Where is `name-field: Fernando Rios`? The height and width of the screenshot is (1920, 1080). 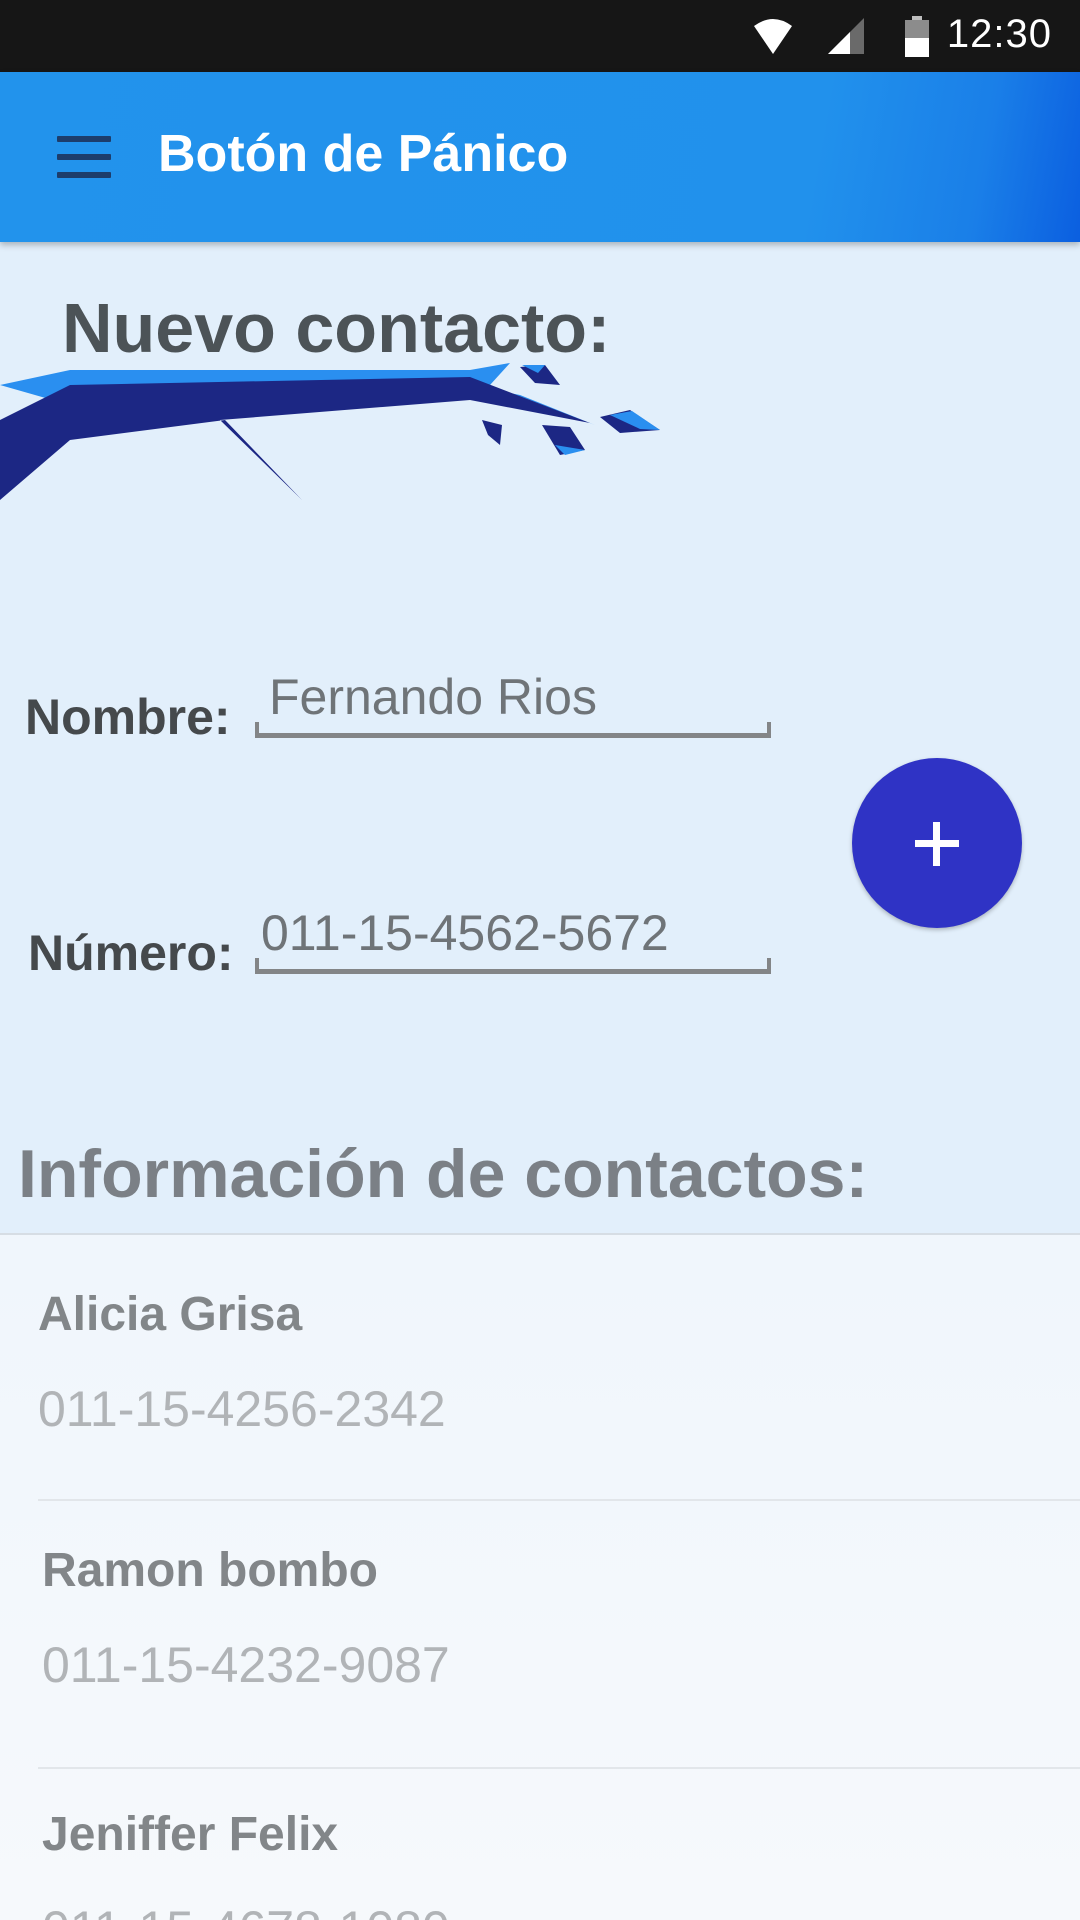
name-field: Fernando Rios is located at coordinates (513, 703).